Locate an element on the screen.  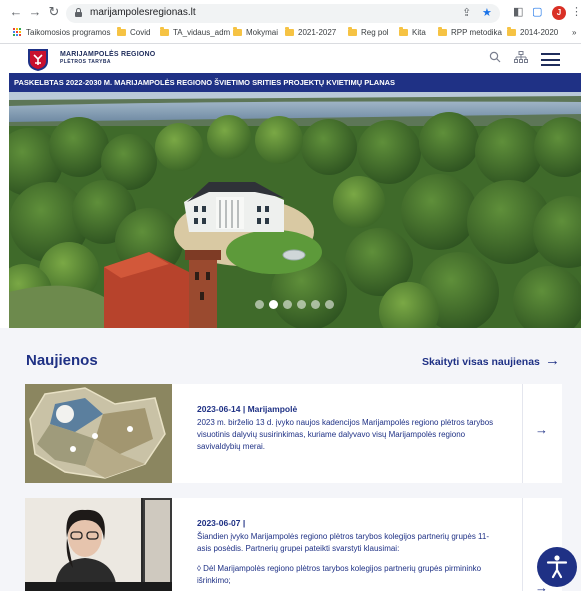
bookmark-label: Taikomosios programos is located at coordinates (68, 32).